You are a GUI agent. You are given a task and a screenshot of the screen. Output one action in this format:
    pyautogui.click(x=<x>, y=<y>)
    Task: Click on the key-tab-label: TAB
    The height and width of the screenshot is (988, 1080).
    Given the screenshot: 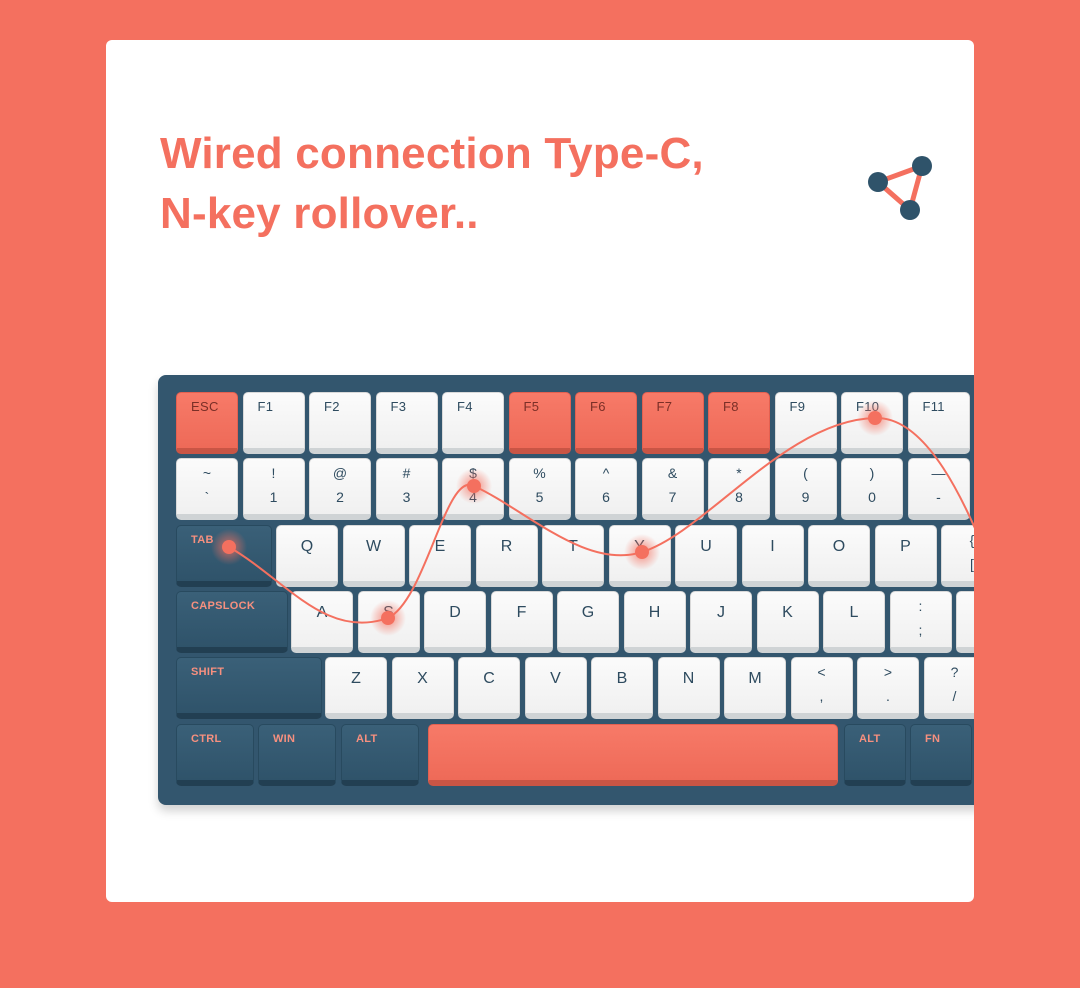 What is the action you would take?
    pyautogui.click(x=202, y=540)
    